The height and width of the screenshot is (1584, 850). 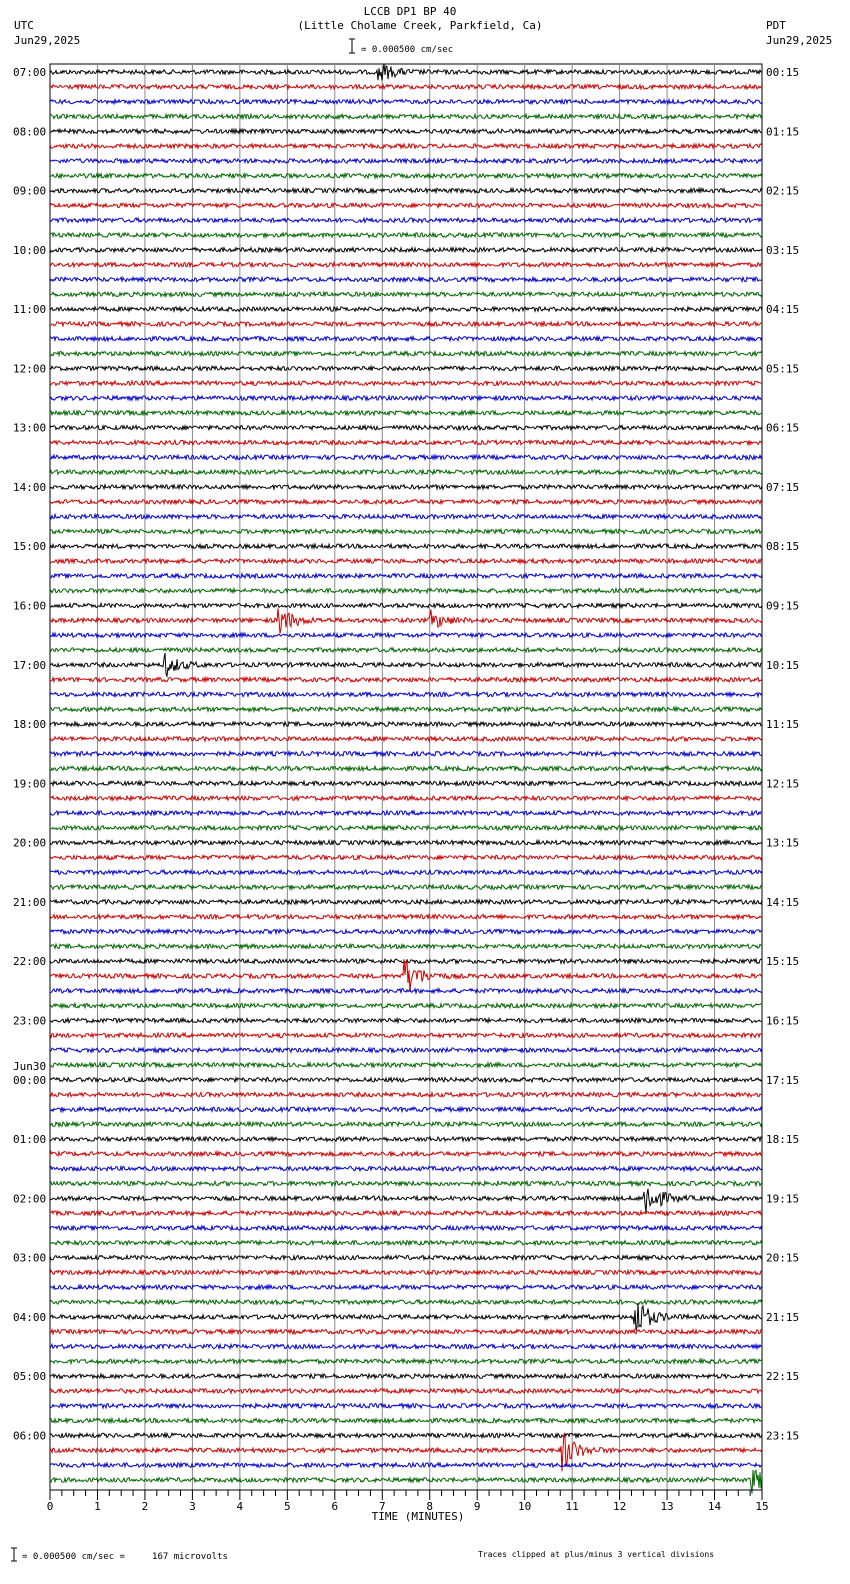 I want to click on left-timezone: UTC, so click(x=24, y=25).